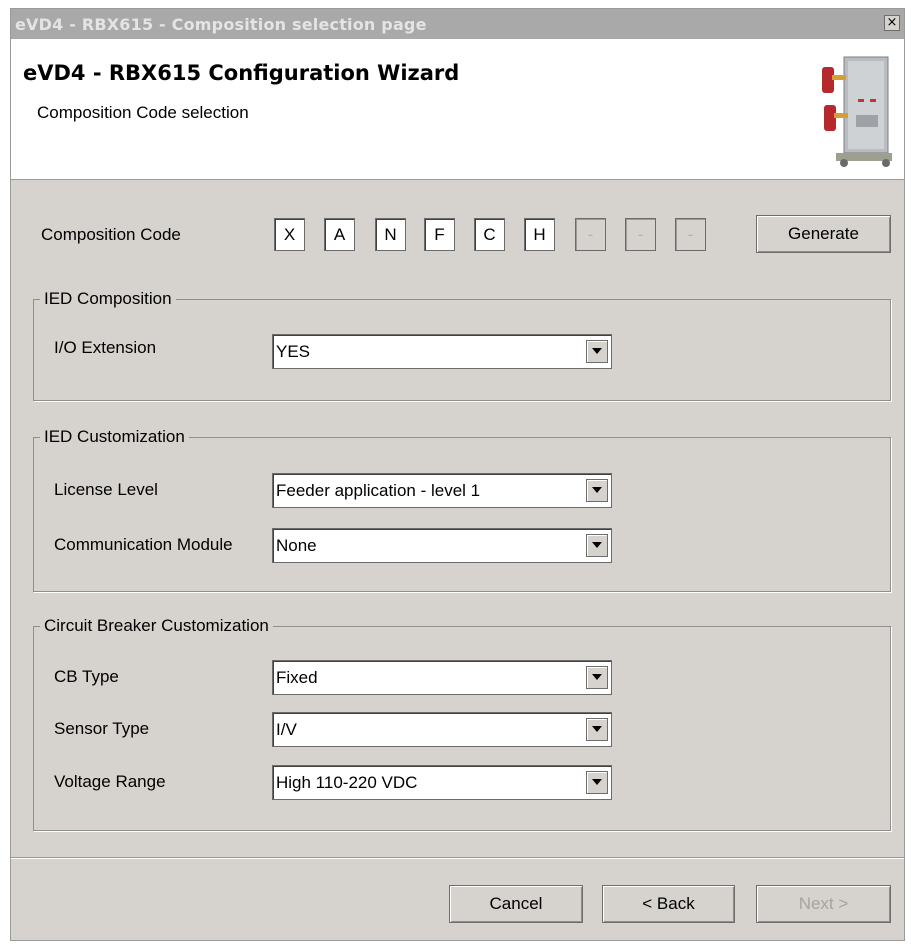  Describe the element at coordinates (106, 489) in the screenshot. I see `license-level-label: License Level` at that location.